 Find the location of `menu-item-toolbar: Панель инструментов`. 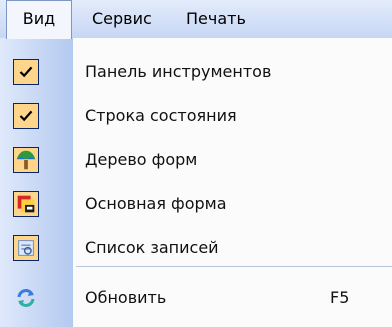

menu-item-toolbar: Панель инструментов is located at coordinates (196, 72).